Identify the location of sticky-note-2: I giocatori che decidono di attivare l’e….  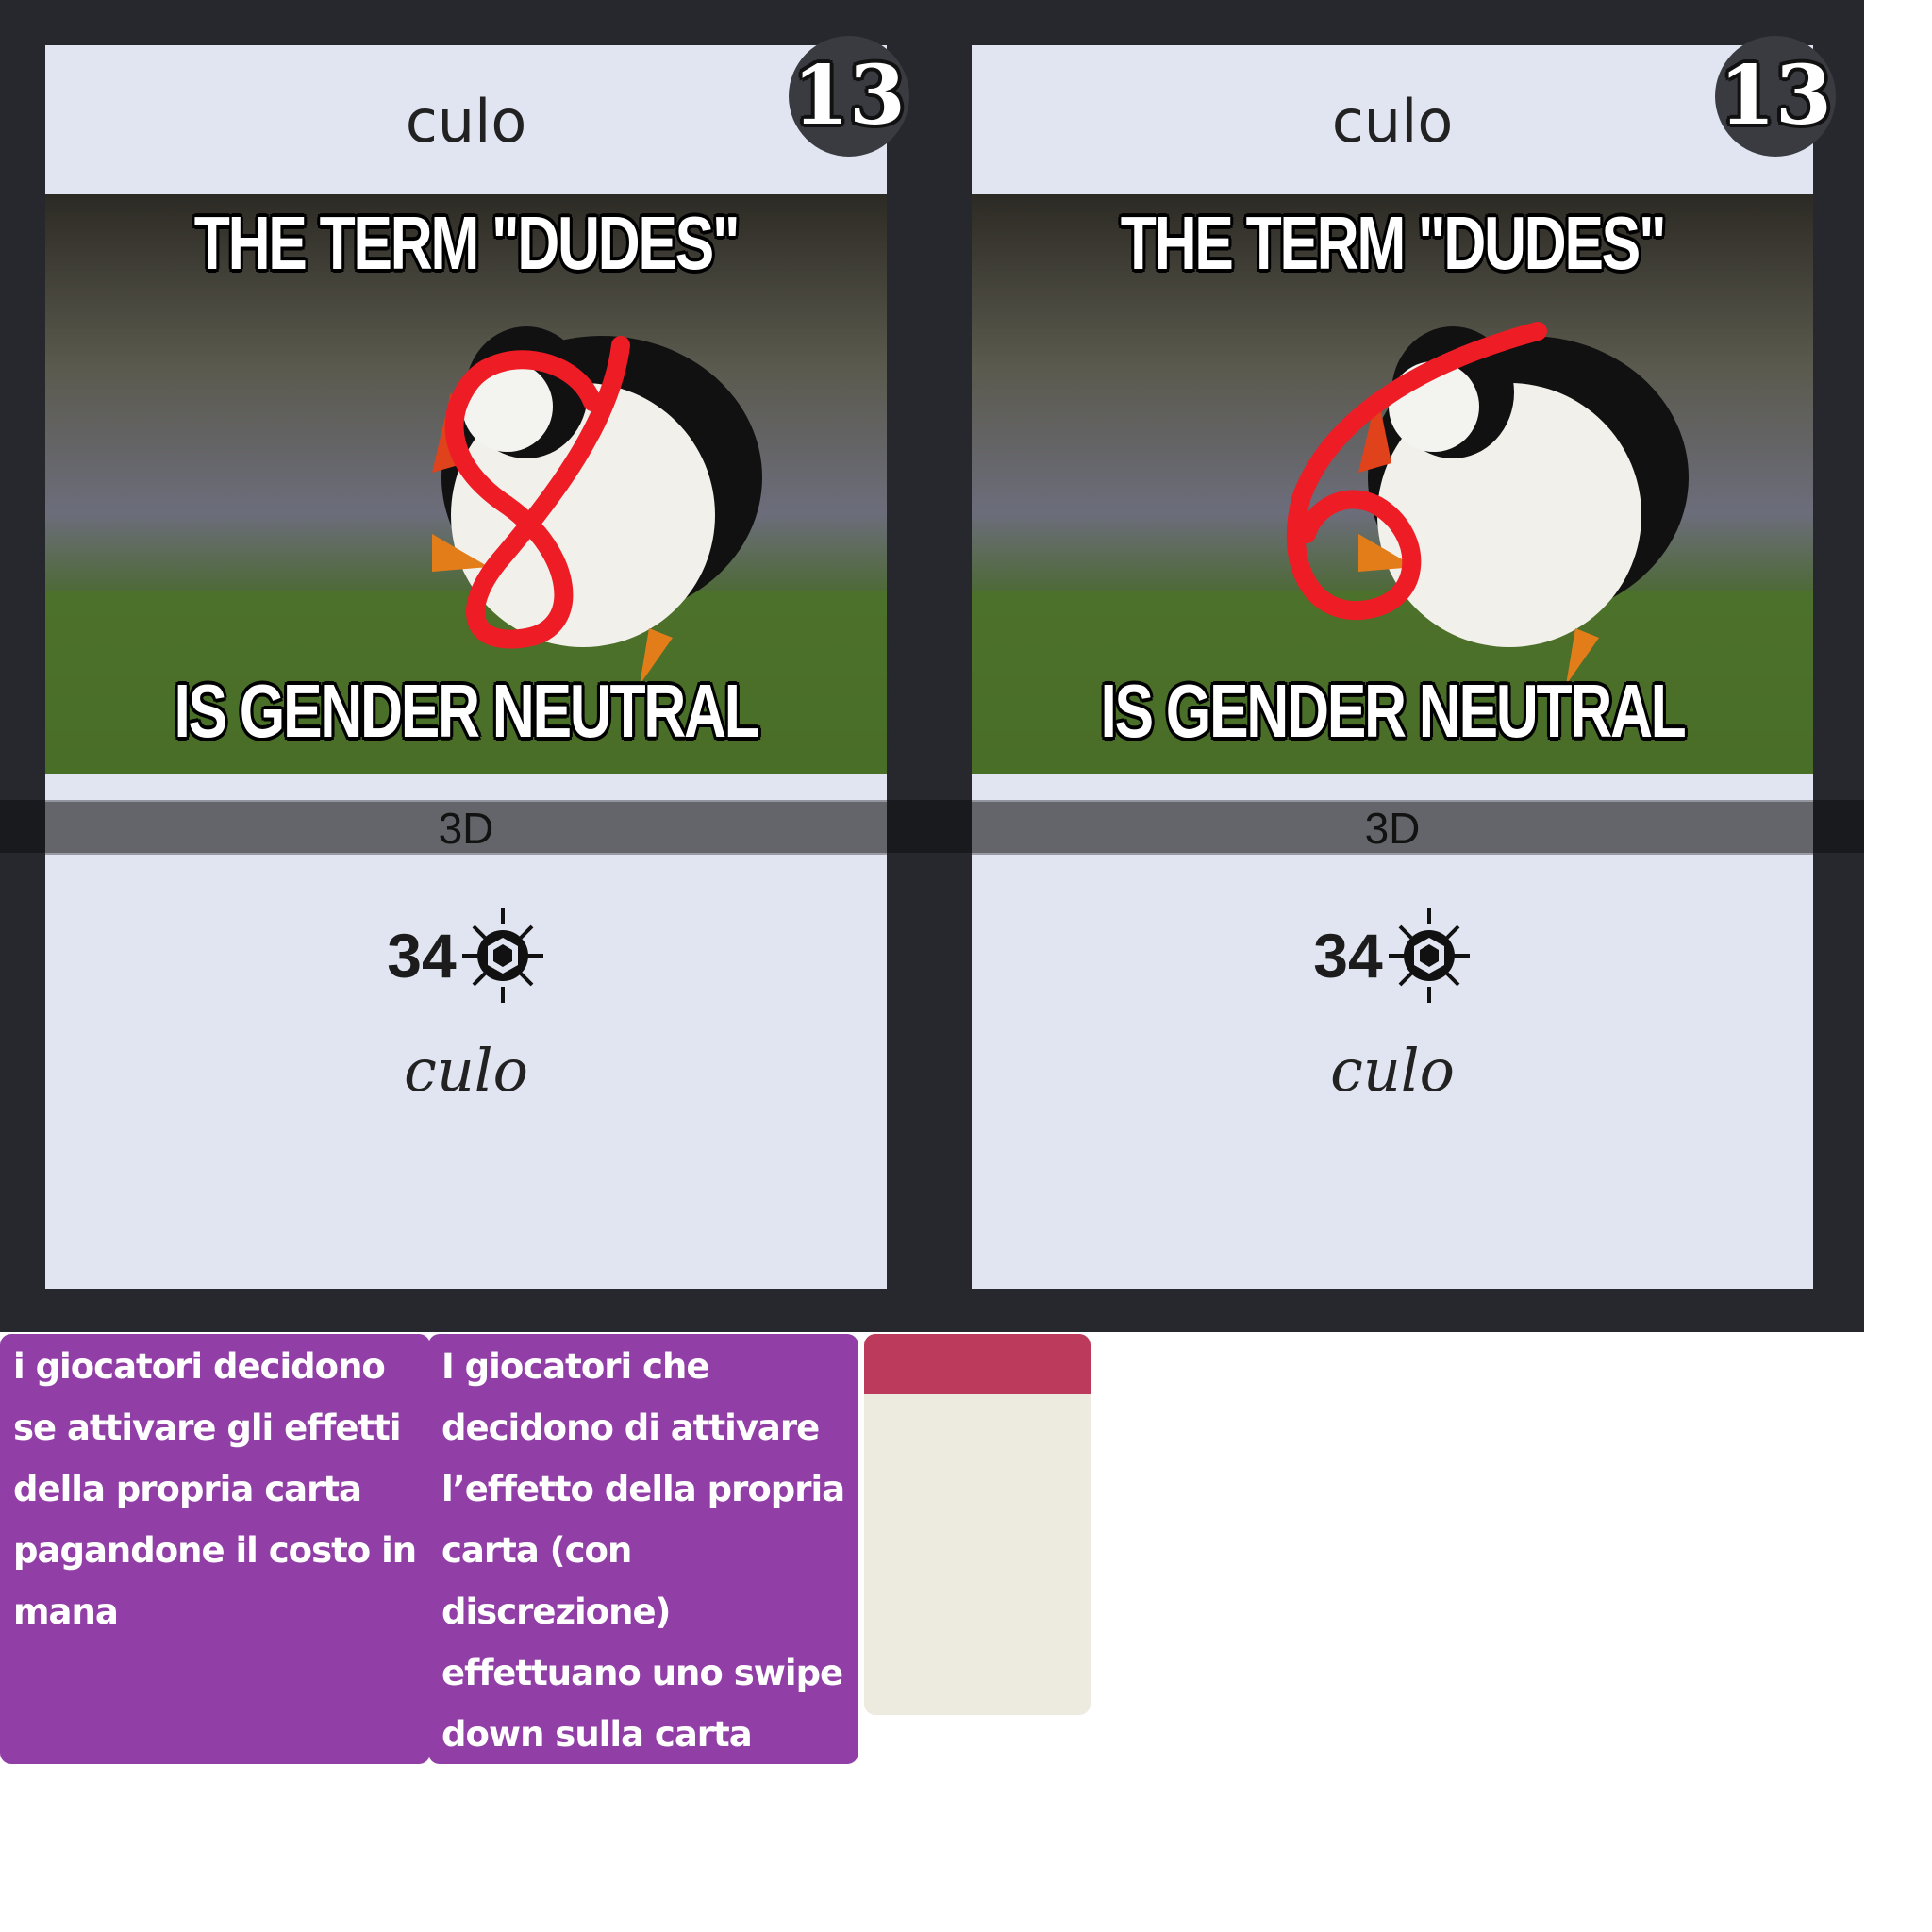
(643, 1549).